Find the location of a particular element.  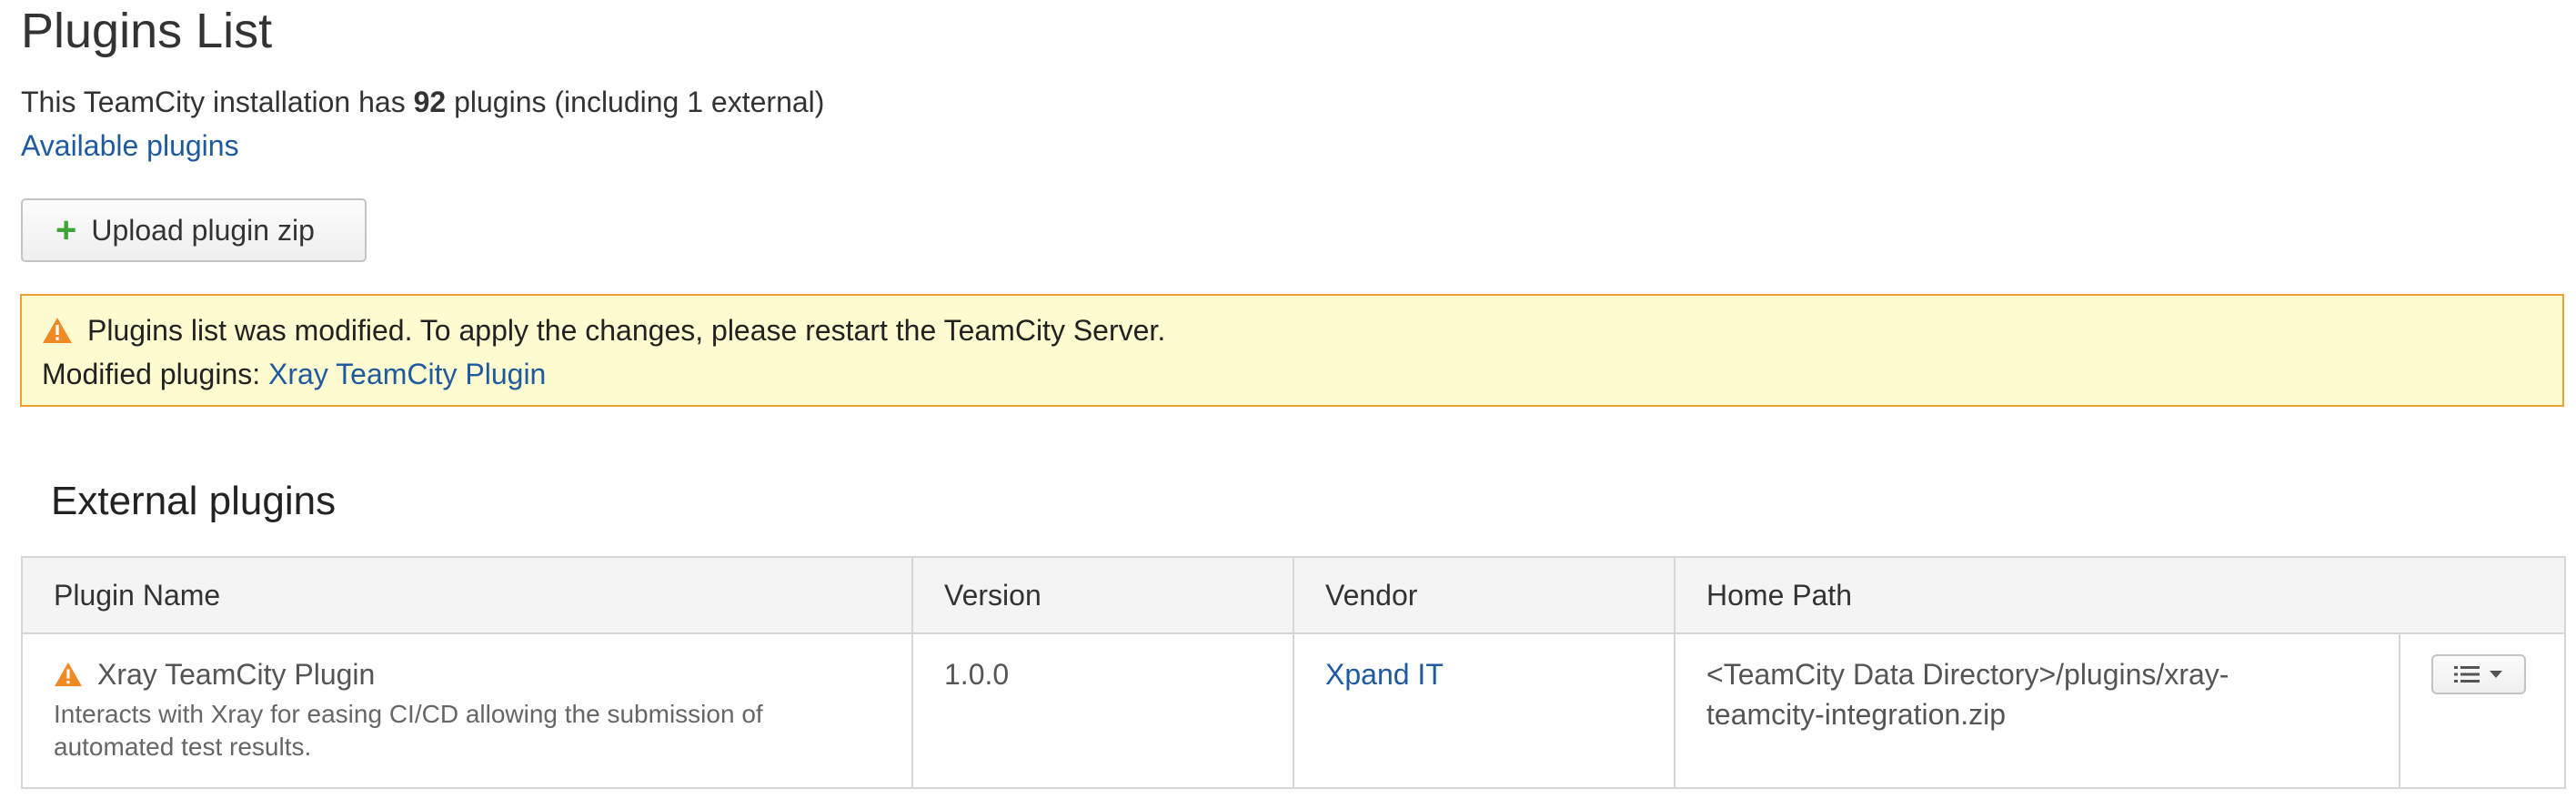

available-plugins-link: Available plugins is located at coordinates (130, 145).